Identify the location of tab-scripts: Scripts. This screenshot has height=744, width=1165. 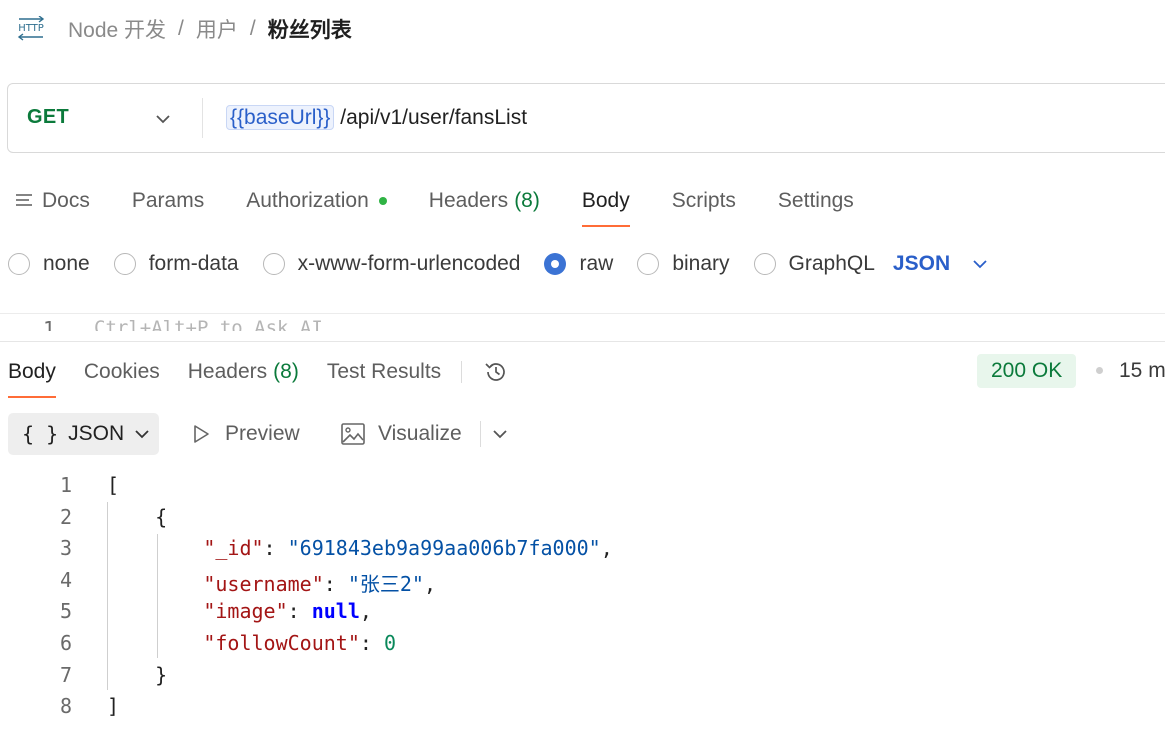
(704, 201).